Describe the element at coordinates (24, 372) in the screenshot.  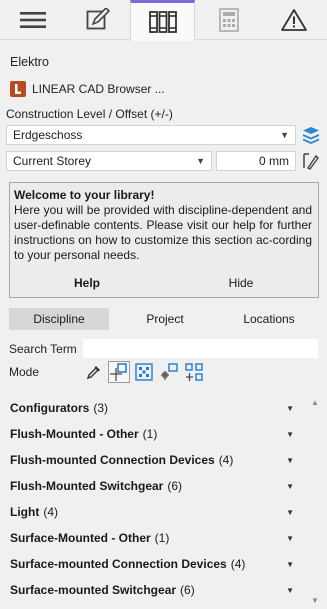
I see `mode-label: Mode` at that location.